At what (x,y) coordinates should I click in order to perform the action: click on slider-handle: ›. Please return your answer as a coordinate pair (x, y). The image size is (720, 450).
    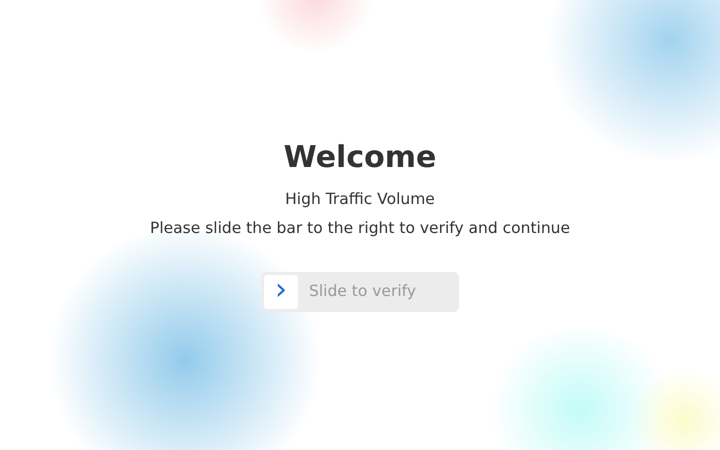
    Looking at the image, I should click on (281, 291).